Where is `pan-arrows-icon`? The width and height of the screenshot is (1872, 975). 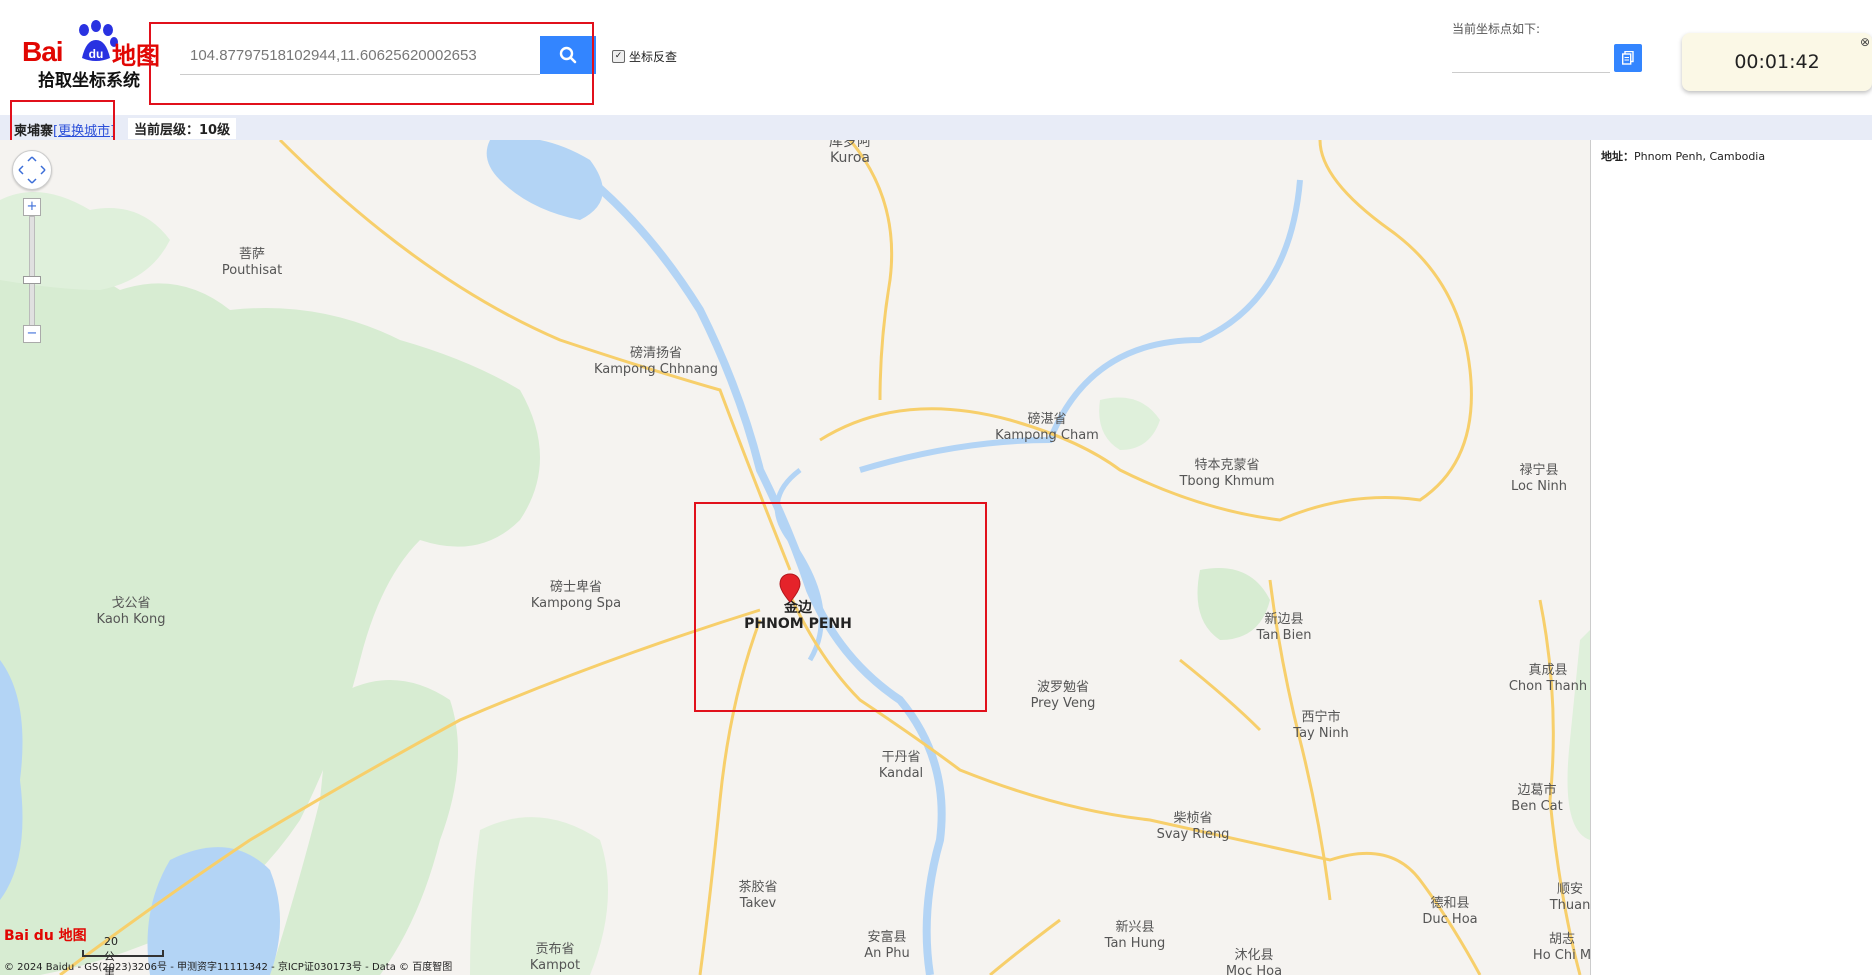
pan-arrows-icon is located at coordinates (32, 170).